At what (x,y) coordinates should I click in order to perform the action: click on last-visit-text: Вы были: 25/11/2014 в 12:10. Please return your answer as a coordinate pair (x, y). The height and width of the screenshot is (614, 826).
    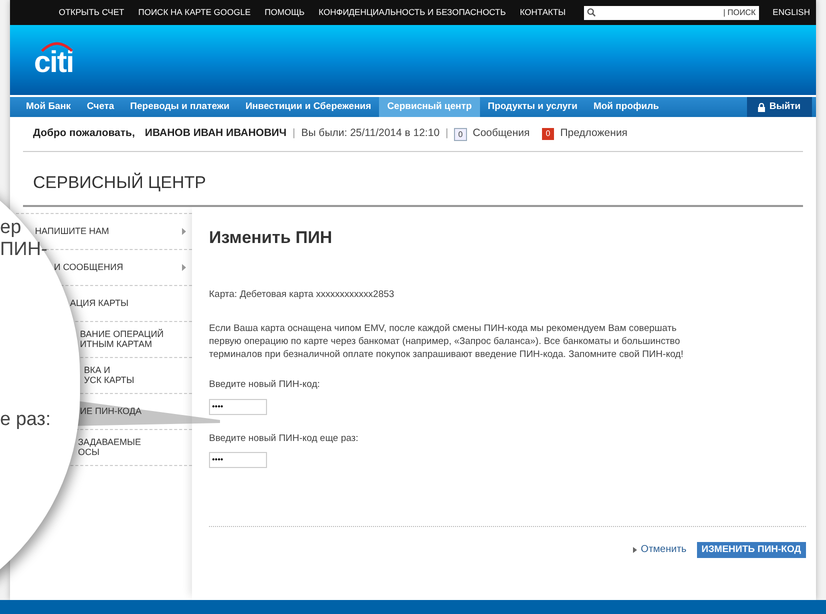
    Looking at the image, I should click on (370, 134).